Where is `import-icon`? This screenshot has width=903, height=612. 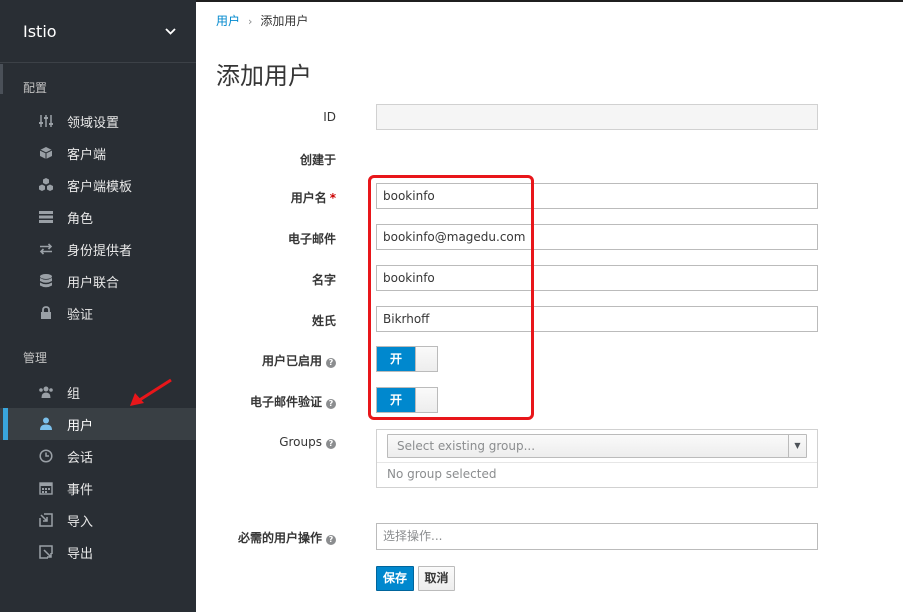
import-icon is located at coordinates (46, 520).